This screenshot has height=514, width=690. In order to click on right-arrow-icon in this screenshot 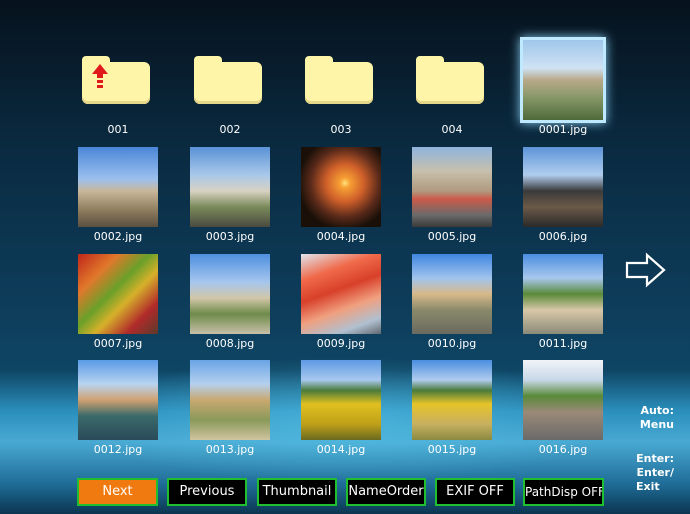, I will do `click(646, 270)`.